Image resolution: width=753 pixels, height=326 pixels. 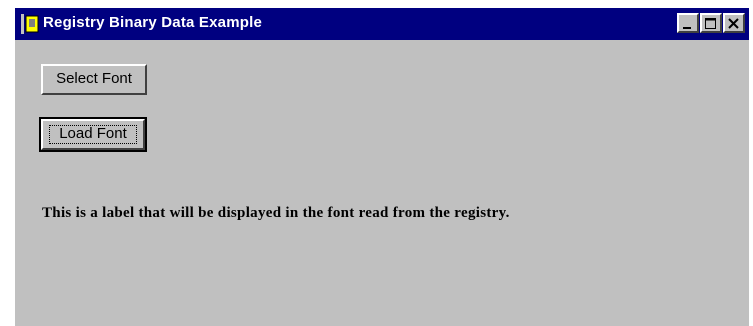 I want to click on minimize-button, so click(x=688, y=23).